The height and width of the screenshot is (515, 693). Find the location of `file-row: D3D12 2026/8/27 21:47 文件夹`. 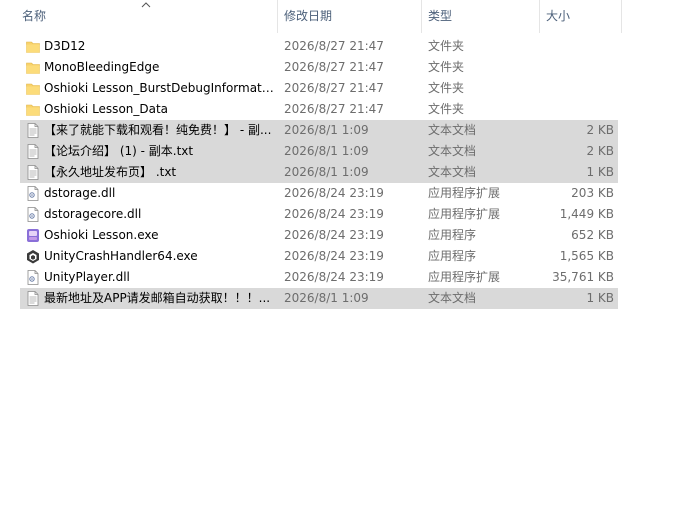

file-row: D3D12 2026/8/27 21:47 文件夹 is located at coordinates (319, 46).